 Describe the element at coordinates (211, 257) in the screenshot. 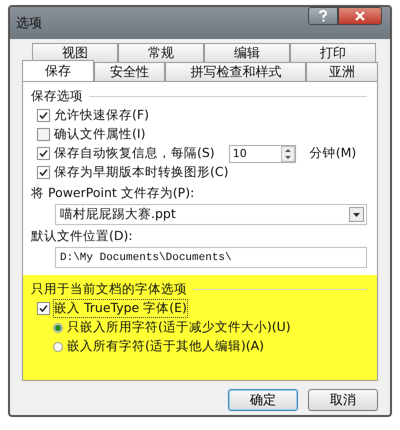

I see `location-field: D:\My Documents\Documents\` at that location.